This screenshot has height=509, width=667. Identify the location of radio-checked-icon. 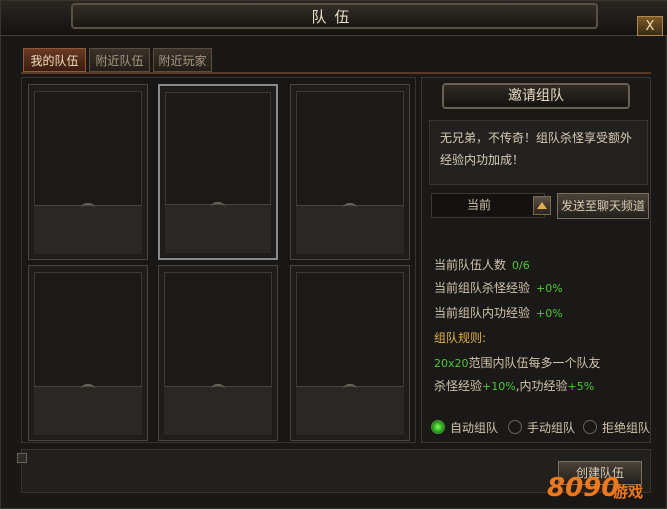
(438, 427).